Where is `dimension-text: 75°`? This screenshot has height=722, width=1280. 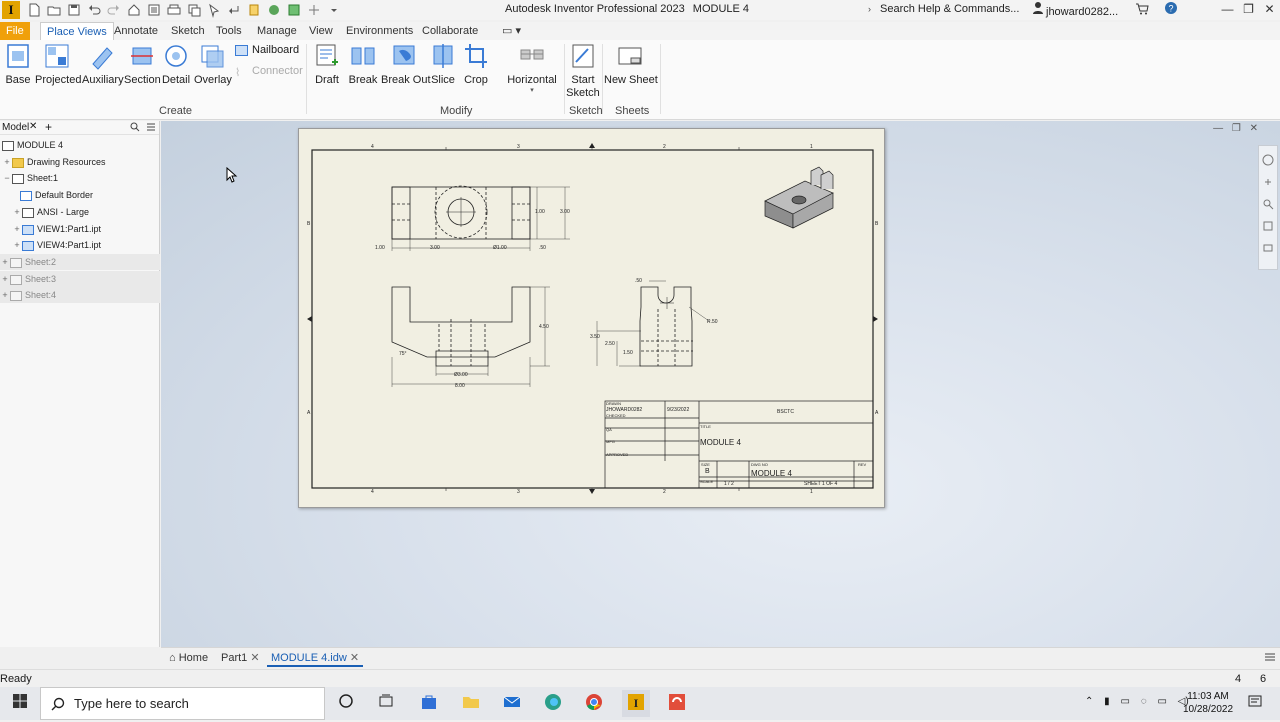 dimension-text: 75° is located at coordinates (403, 354).